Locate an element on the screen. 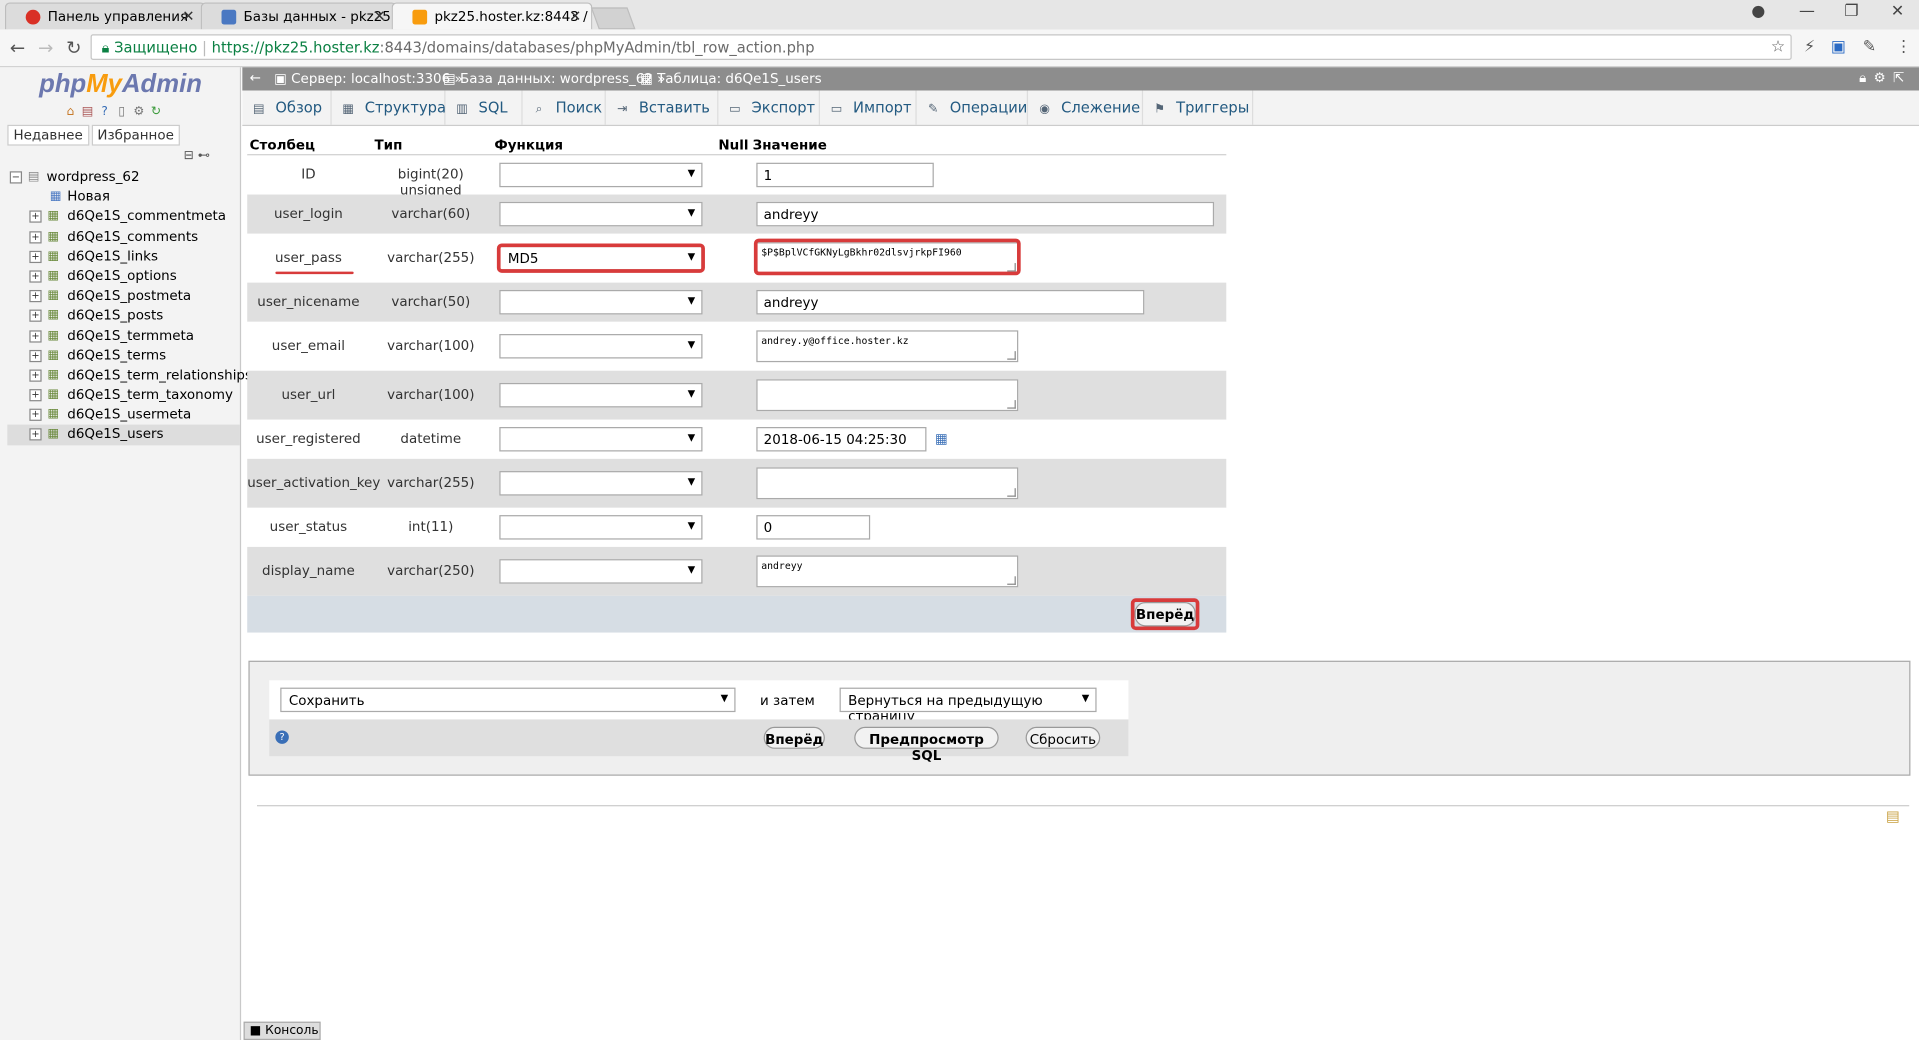 The width and height of the screenshot is (1919, 1040). tab-browse: ▤ Обзор is located at coordinates (287, 107).